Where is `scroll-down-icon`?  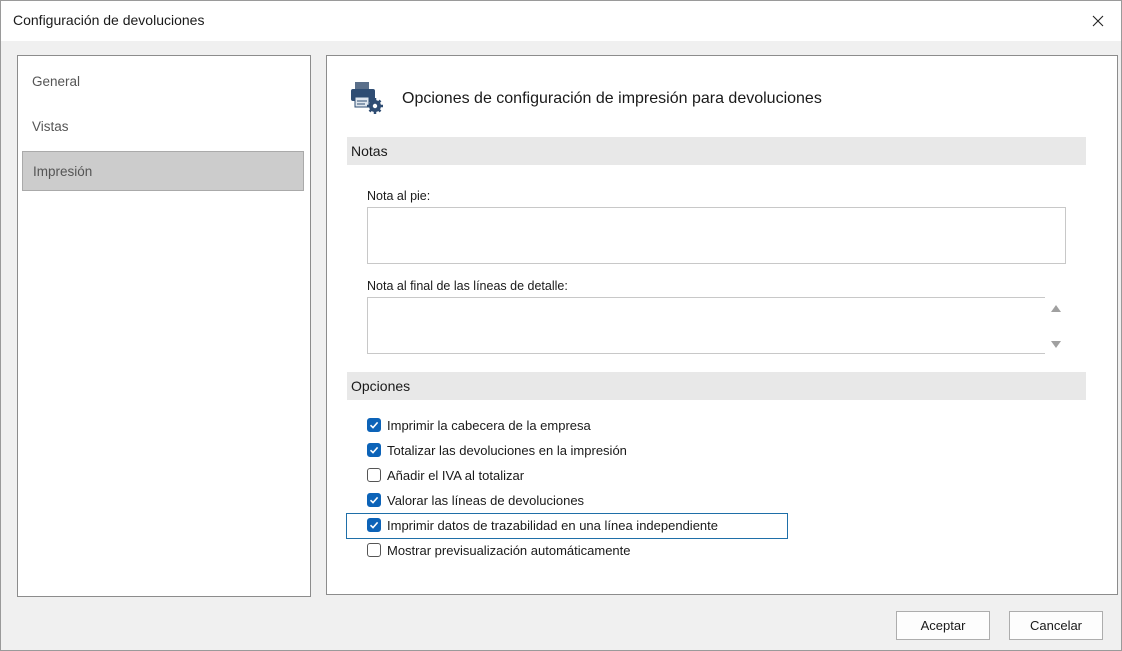
scroll-down-icon is located at coordinates (1056, 344).